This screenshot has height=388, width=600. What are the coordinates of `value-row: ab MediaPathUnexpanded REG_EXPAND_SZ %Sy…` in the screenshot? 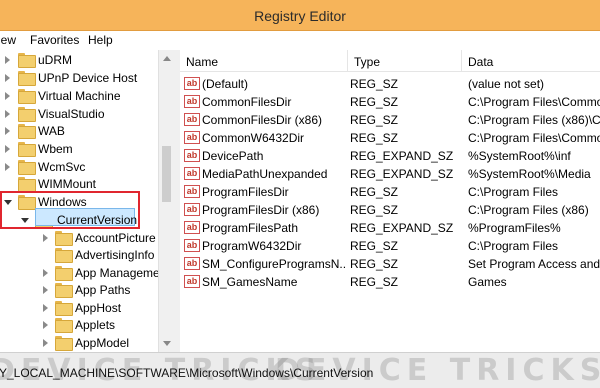 It's located at (390, 174).